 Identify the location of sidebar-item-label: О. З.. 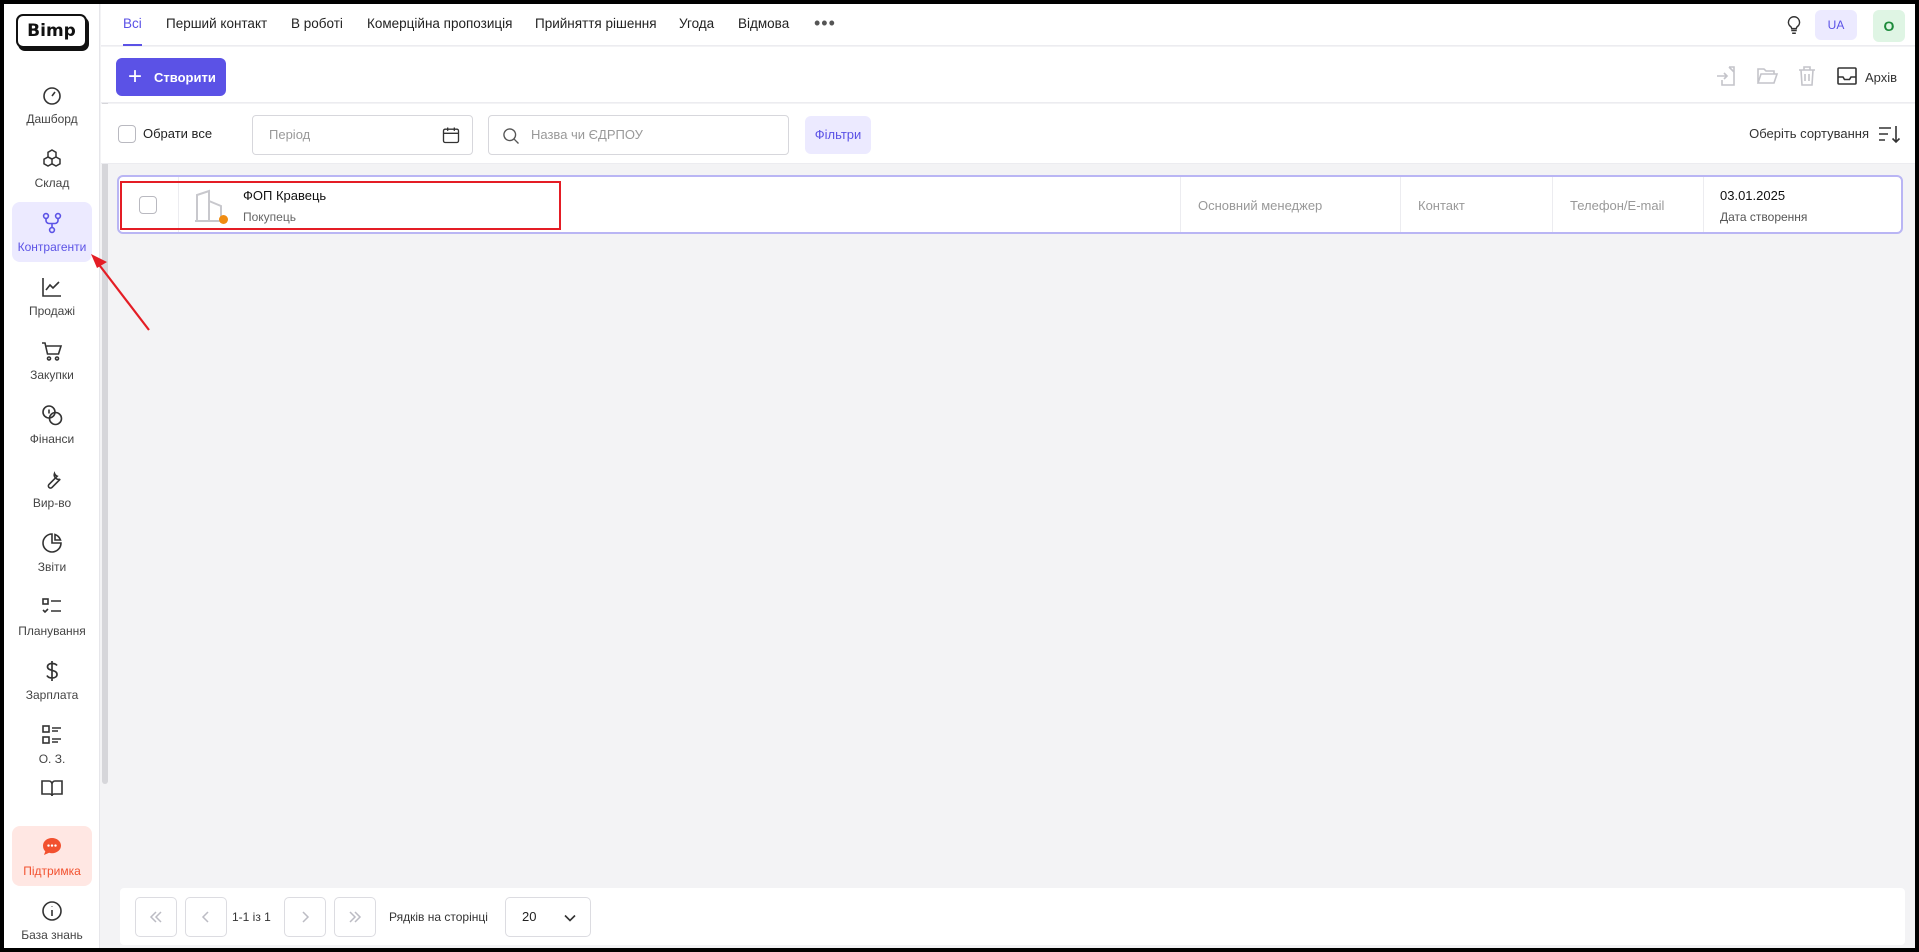
(52, 758).